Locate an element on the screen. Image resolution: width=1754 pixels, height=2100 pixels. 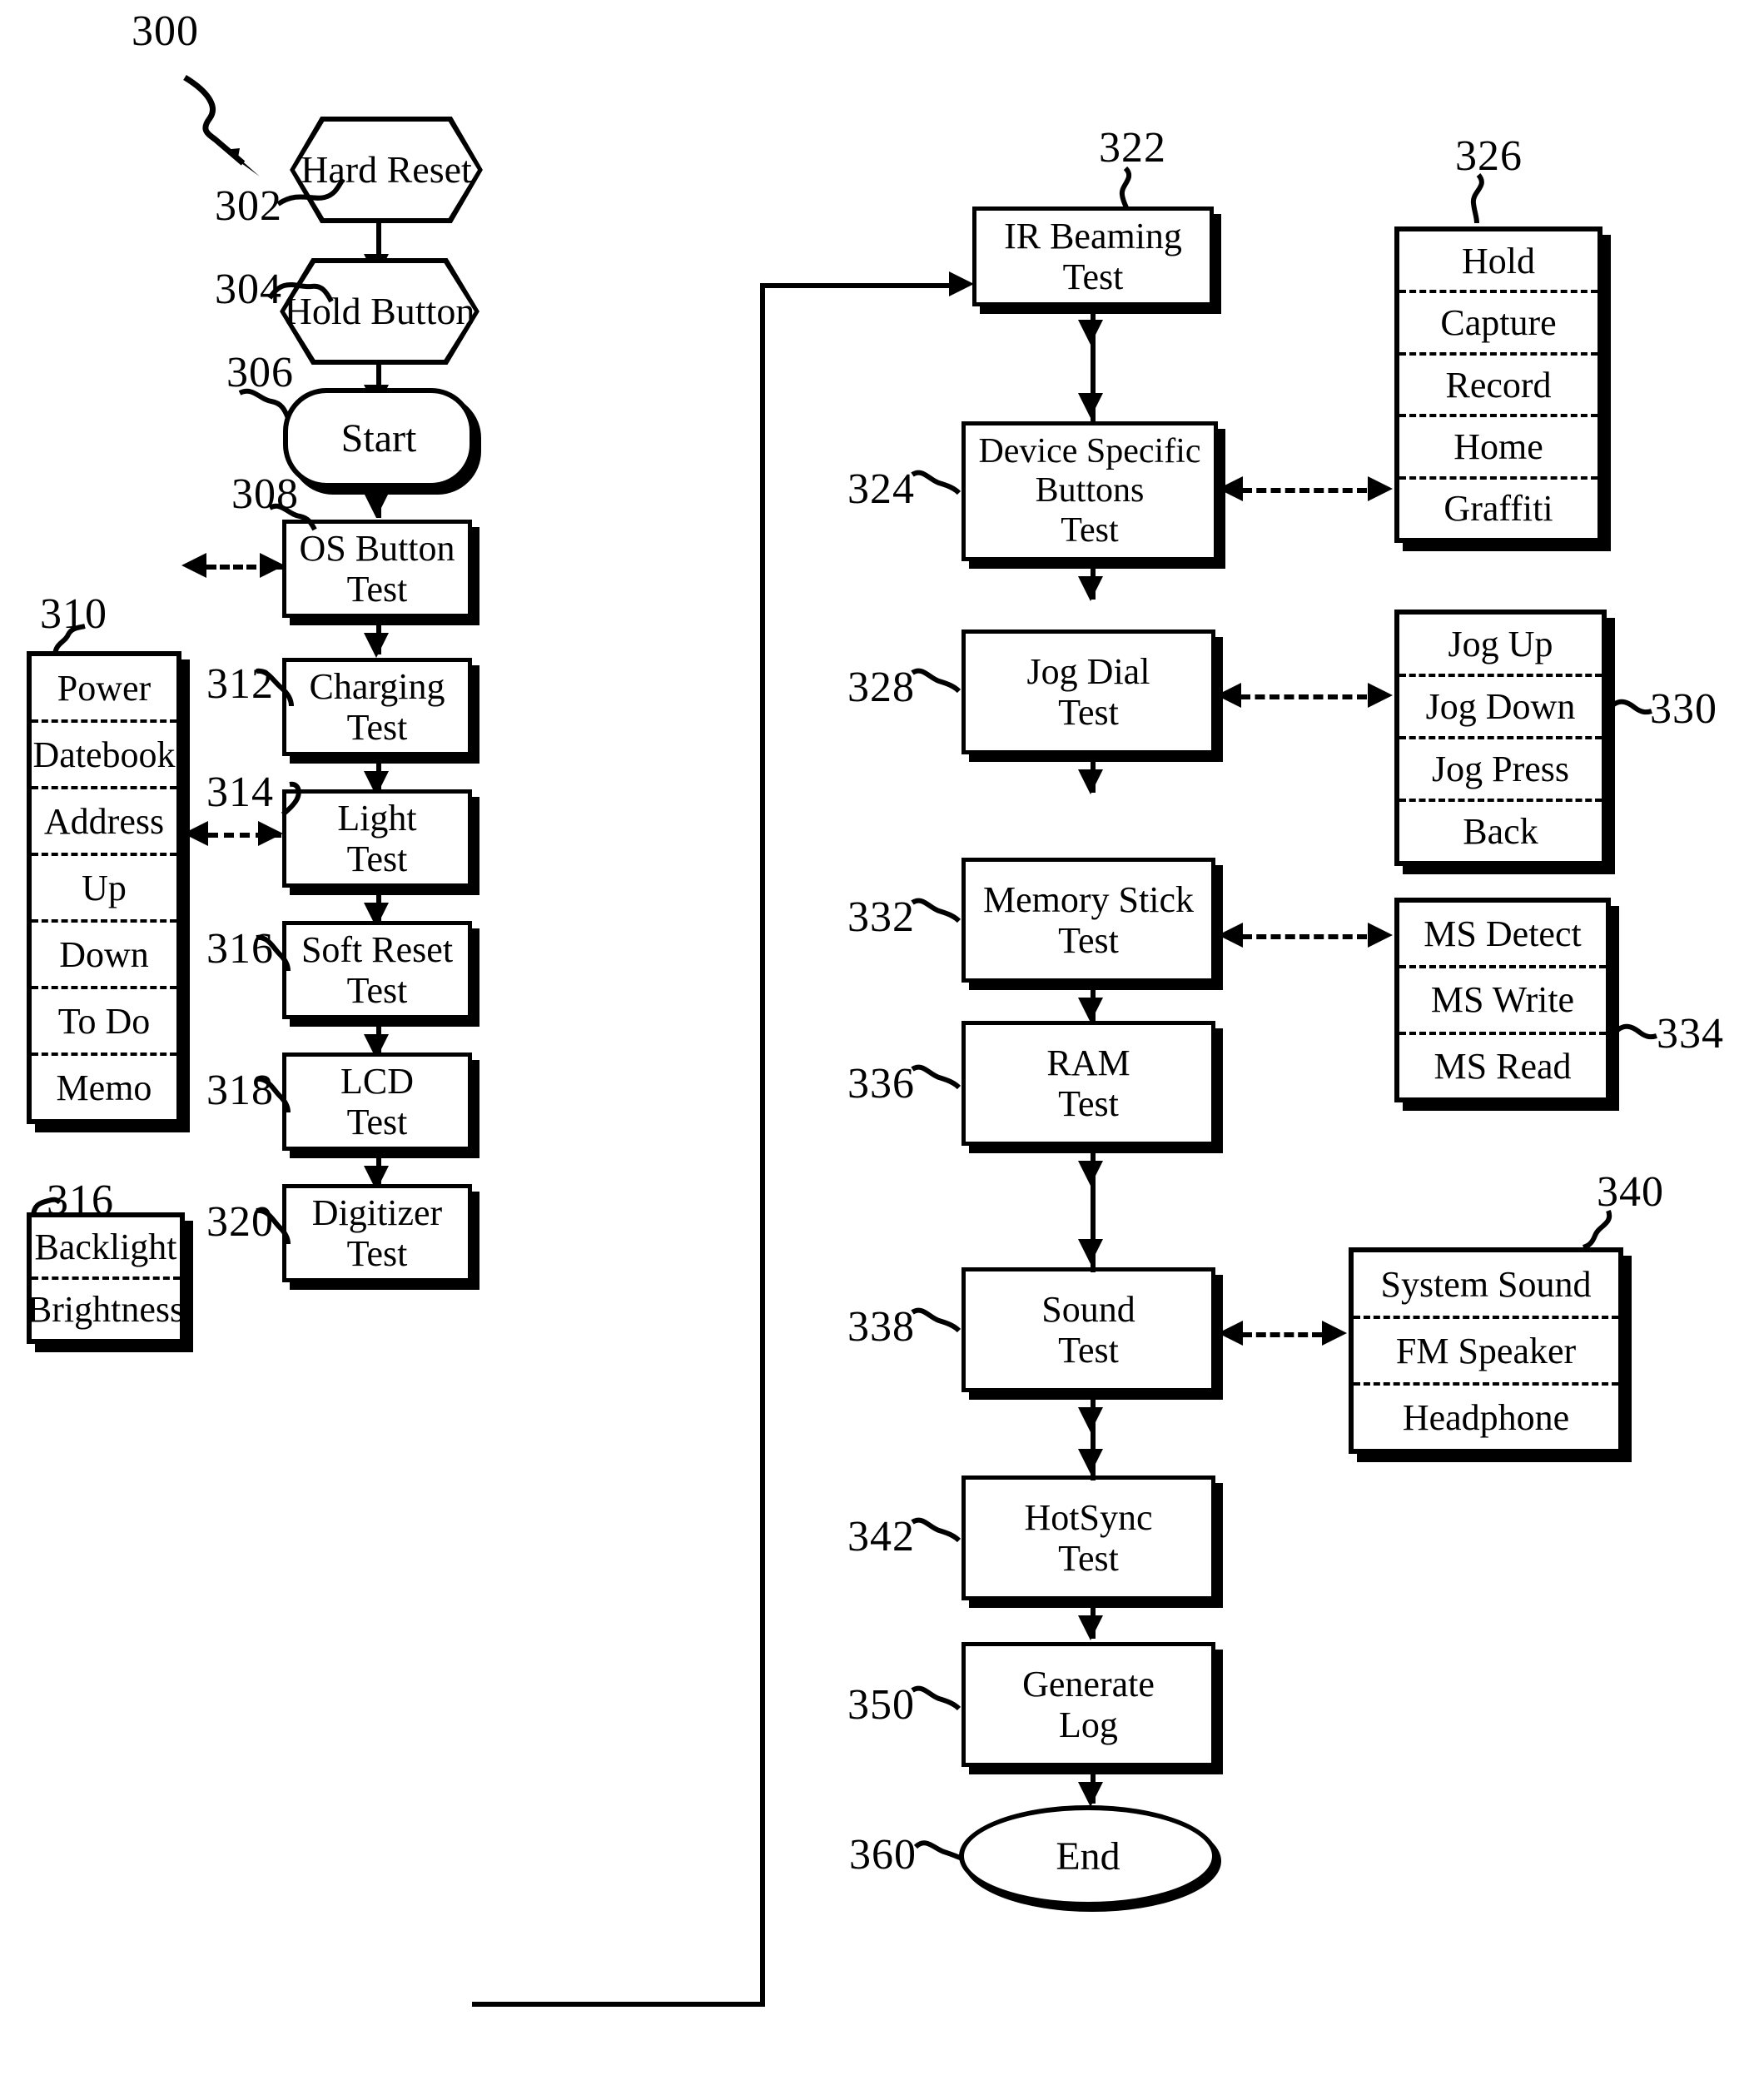
list-item: Headphone is located at coordinates (1486, 1417).